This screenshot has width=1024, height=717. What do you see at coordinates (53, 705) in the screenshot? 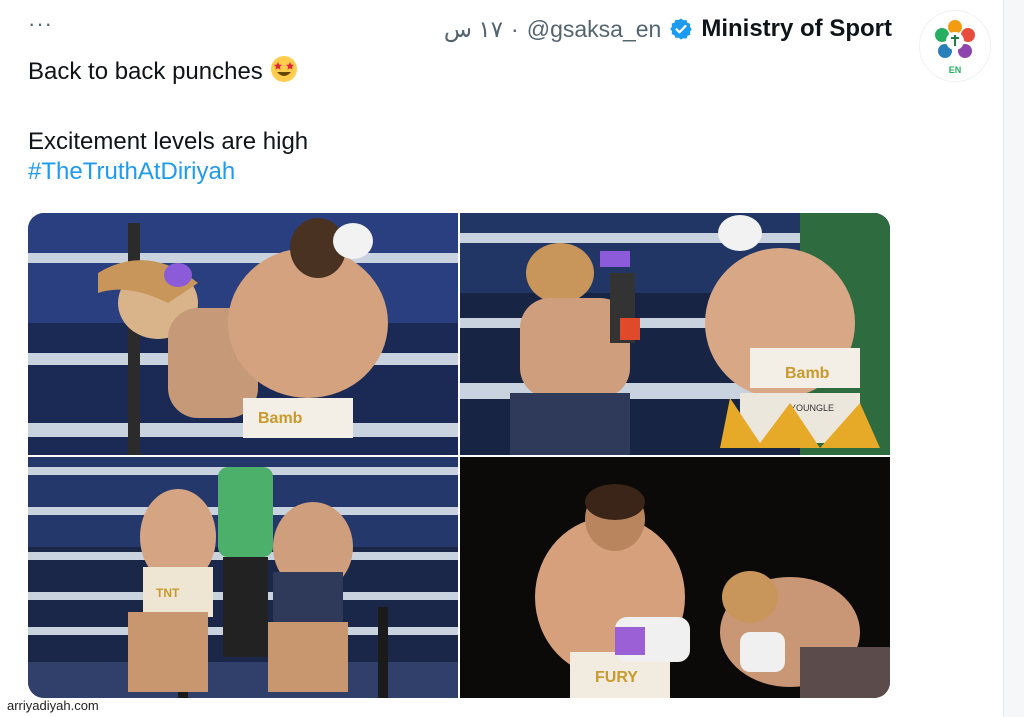
I see `watermark-text: arriyadiyah.com` at bounding box center [53, 705].